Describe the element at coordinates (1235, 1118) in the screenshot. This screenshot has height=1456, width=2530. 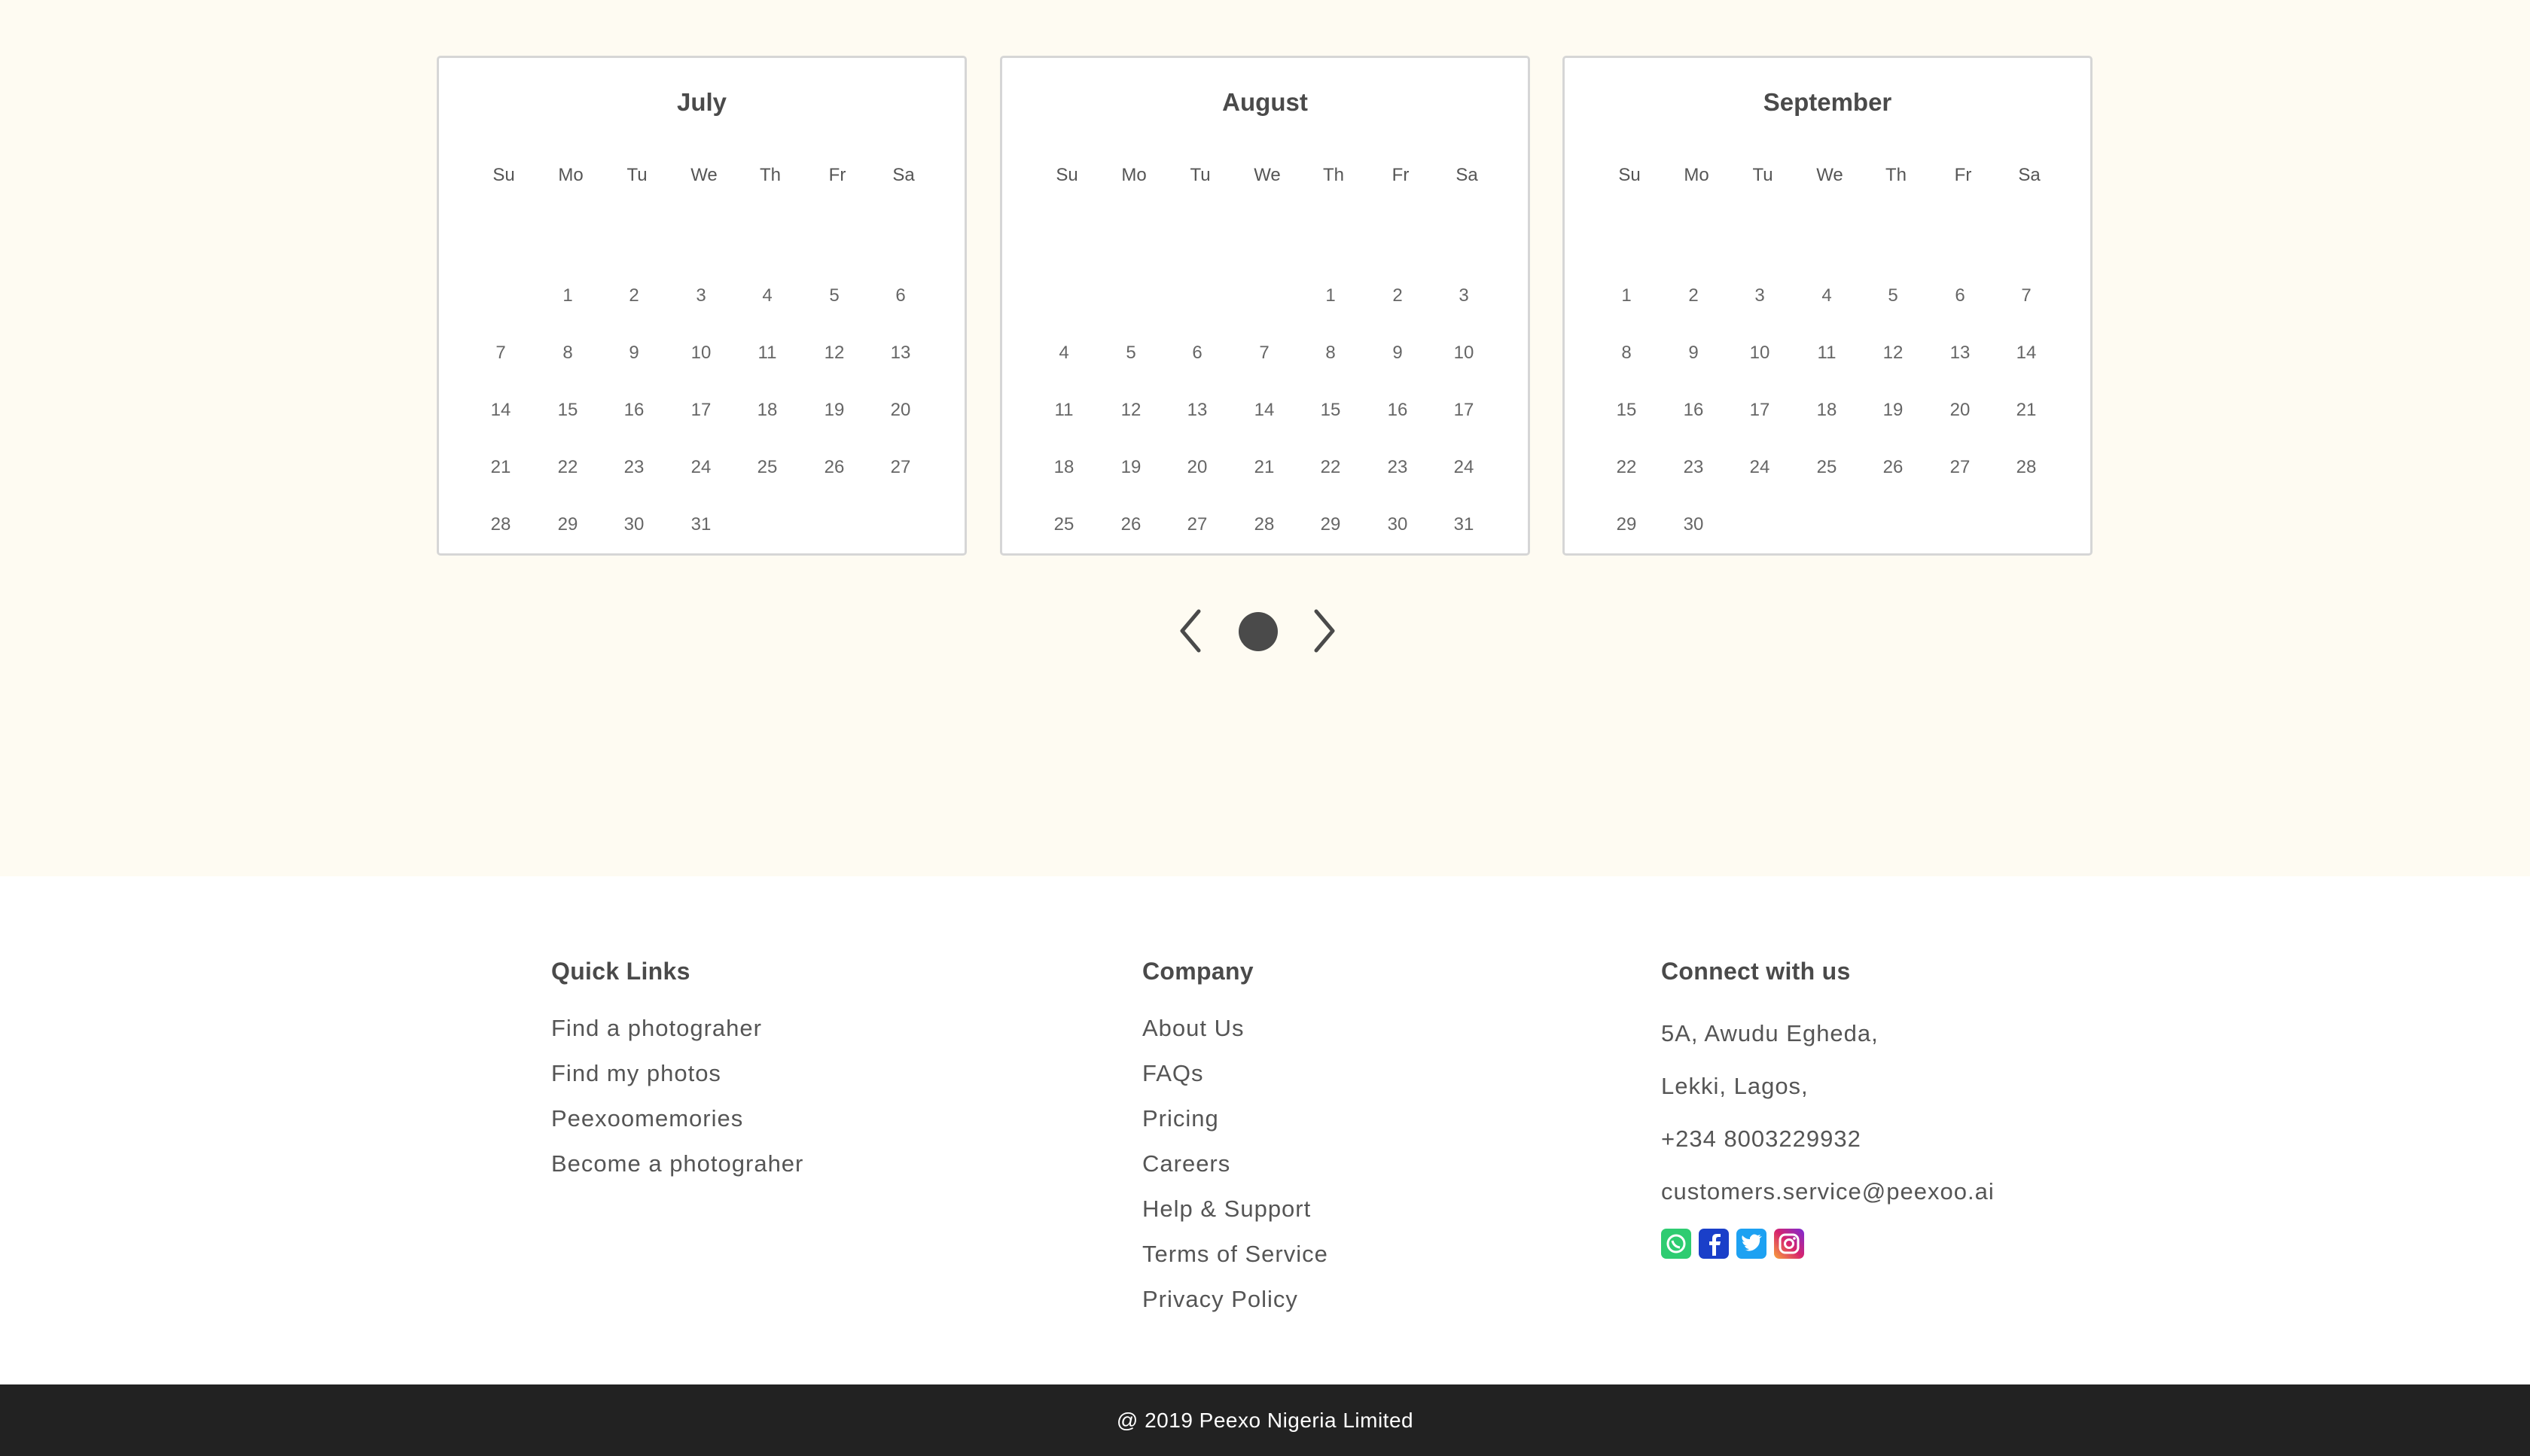
I see `footer-link-pricing: Pricing` at that location.